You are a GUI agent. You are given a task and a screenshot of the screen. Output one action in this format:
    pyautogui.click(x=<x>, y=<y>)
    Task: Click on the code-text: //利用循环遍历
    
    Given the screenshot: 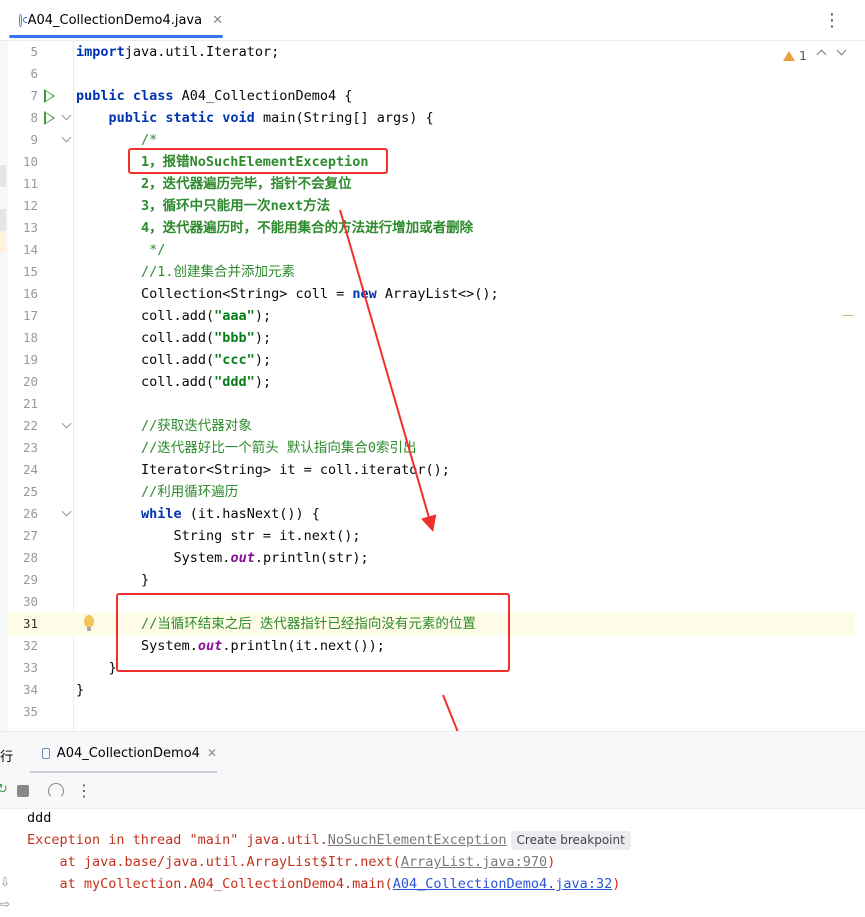 What is the action you would take?
    pyautogui.click(x=157, y=492)
    